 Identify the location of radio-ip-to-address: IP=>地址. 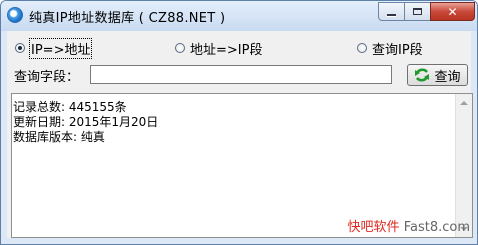
(54, 48).